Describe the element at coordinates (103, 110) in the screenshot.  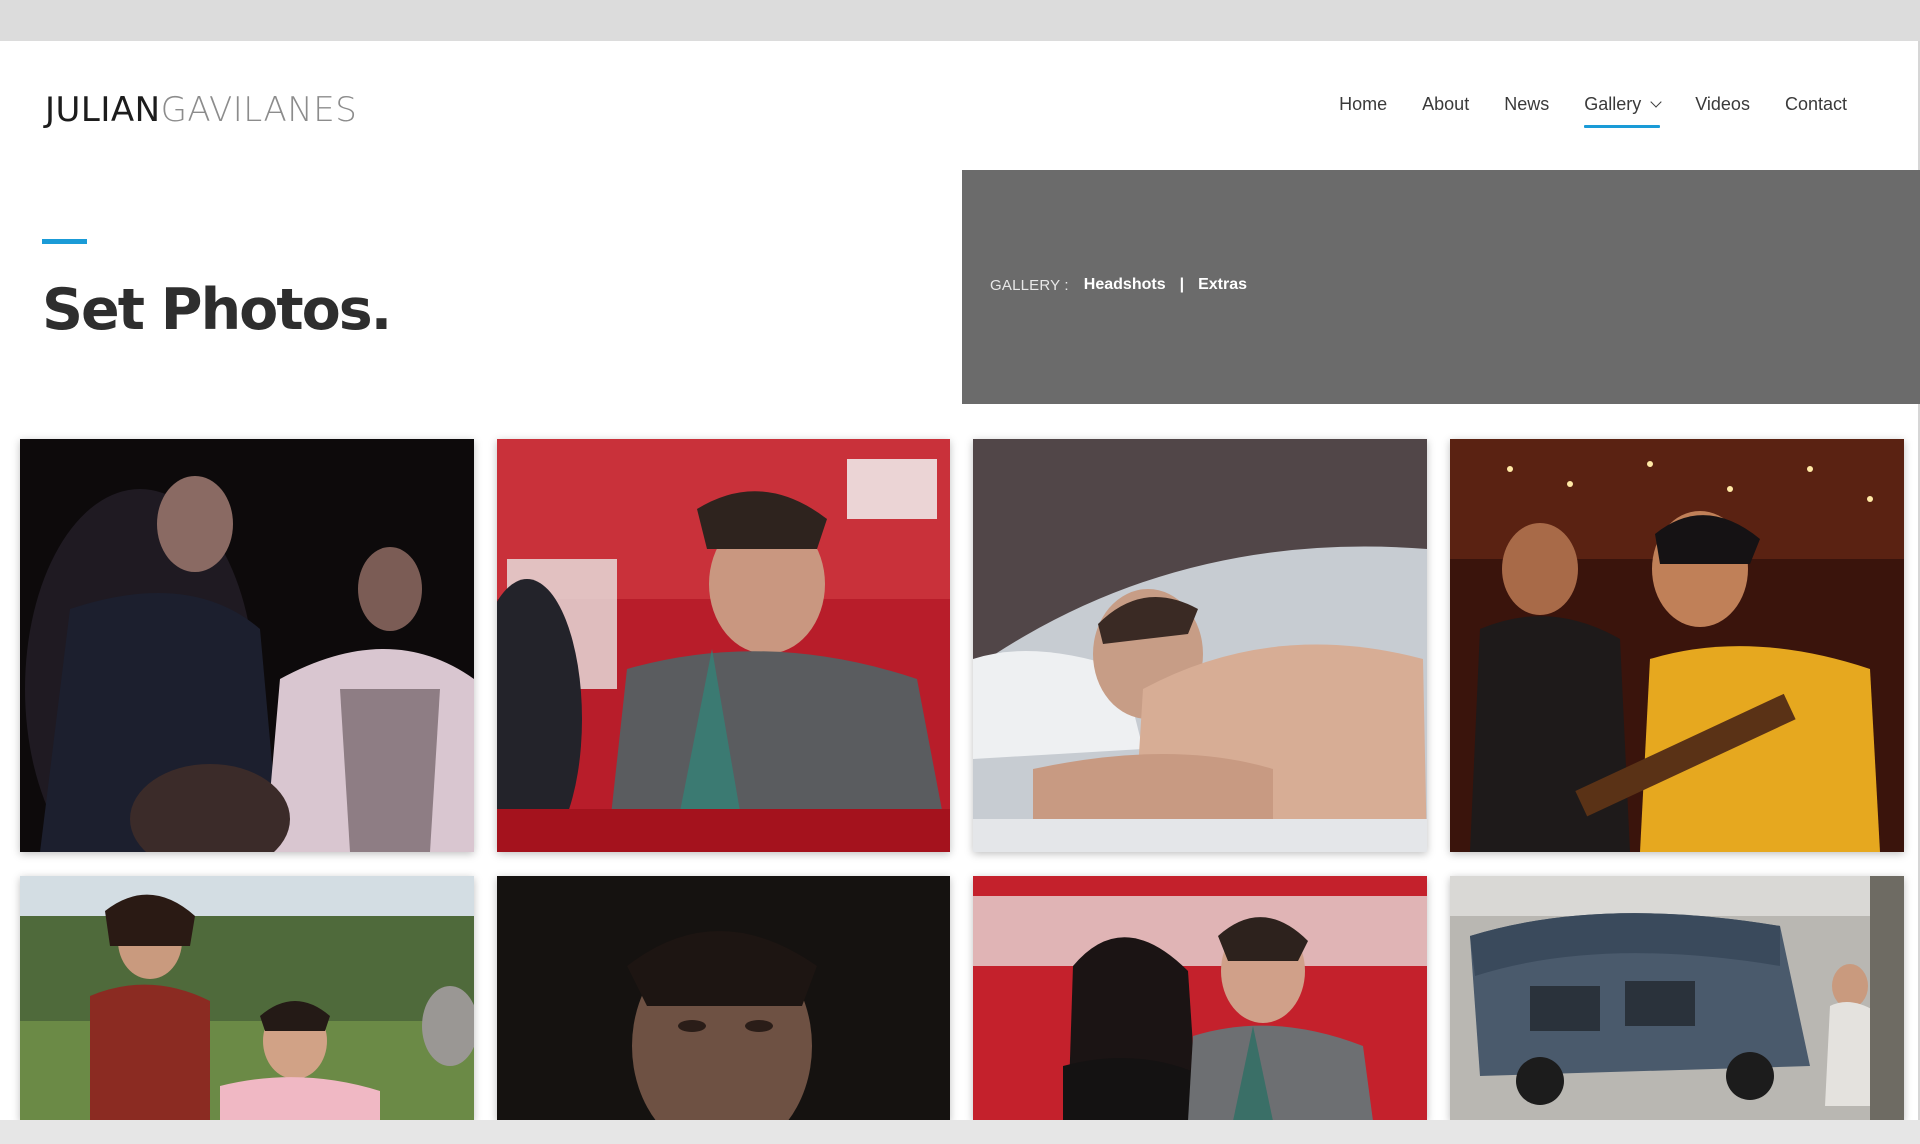
I see `logo-first-name: JULIAN` at that location.